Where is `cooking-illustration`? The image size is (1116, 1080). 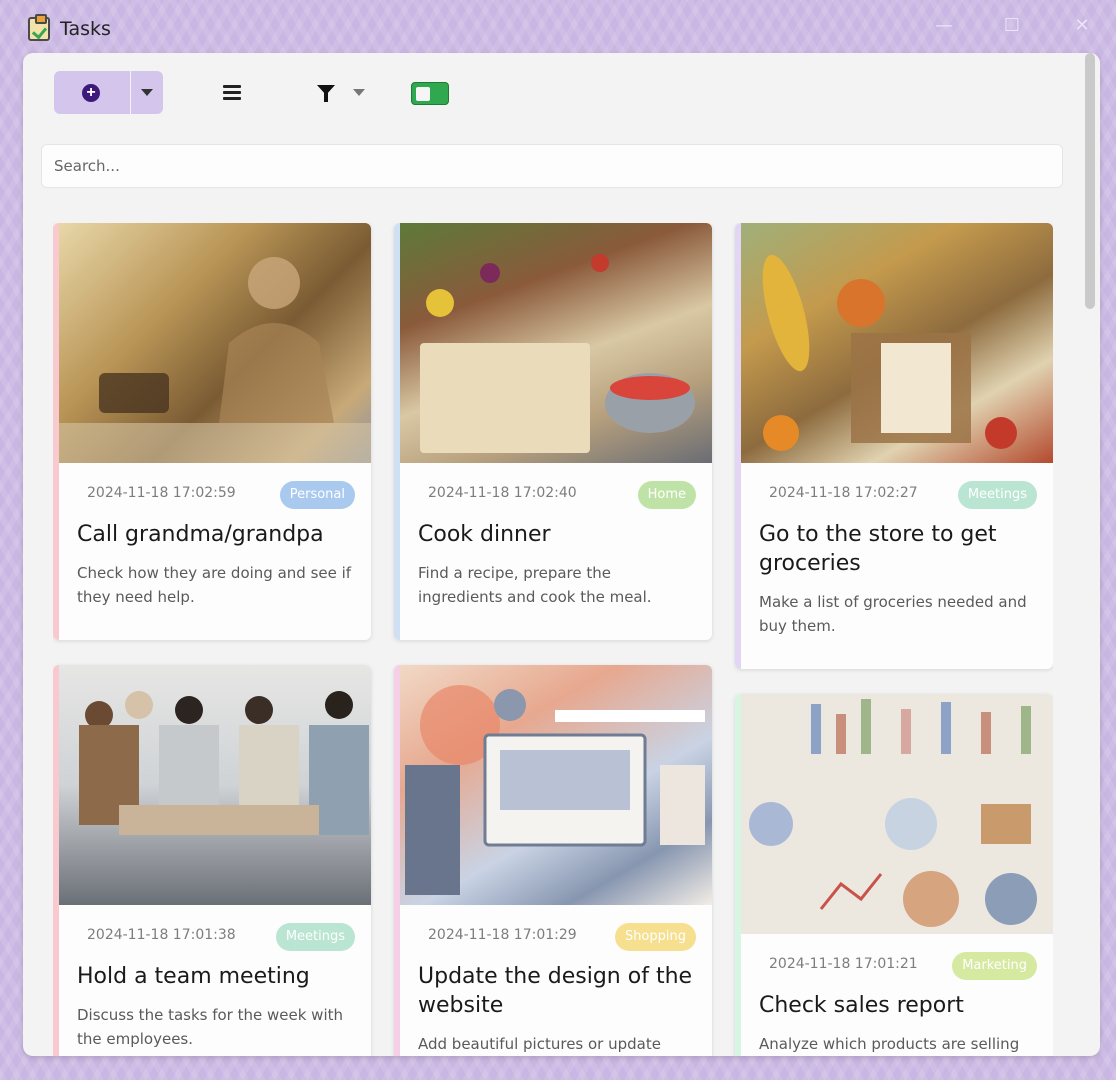
cooking-illustration is located at coordinates (557, 353).